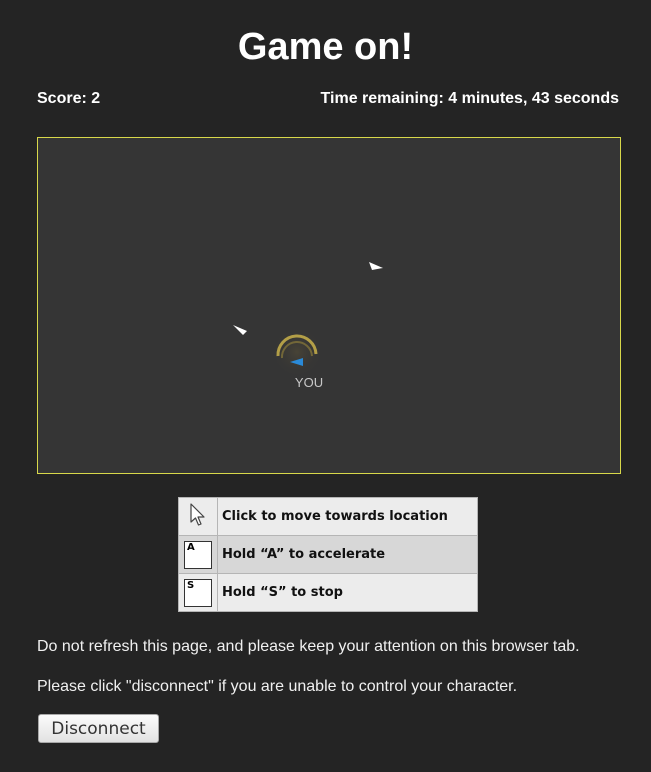 This screenshot has height=772, width=651. I want to click on s-key-icon: S, so click(198, 592).